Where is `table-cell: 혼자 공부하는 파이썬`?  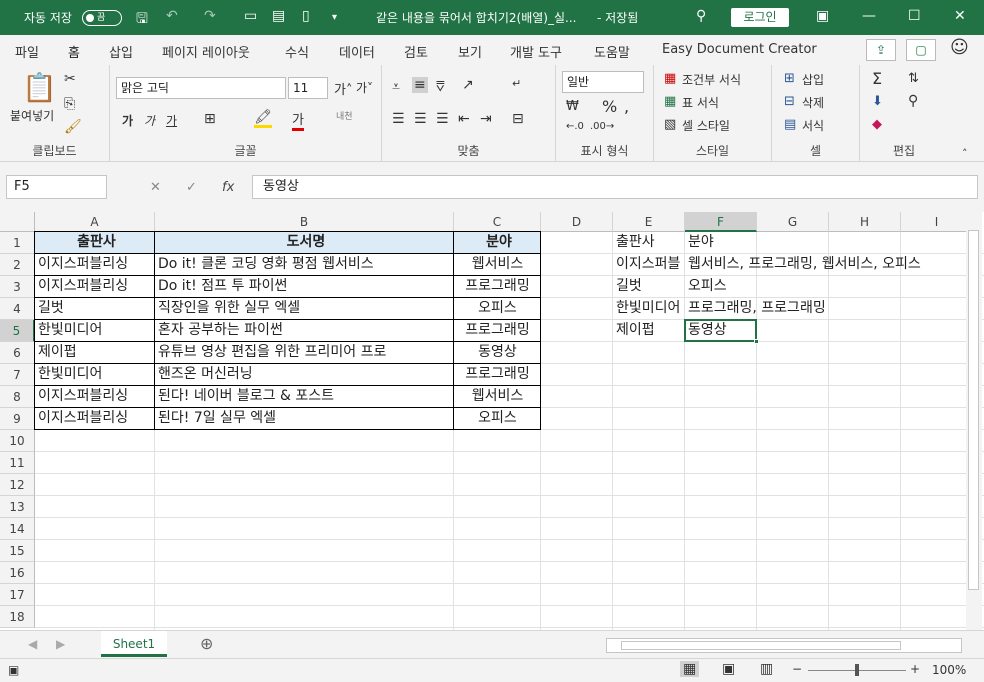 table-cell: 혼자 공부하는 파이썬 is located at coordinates (304, 331).